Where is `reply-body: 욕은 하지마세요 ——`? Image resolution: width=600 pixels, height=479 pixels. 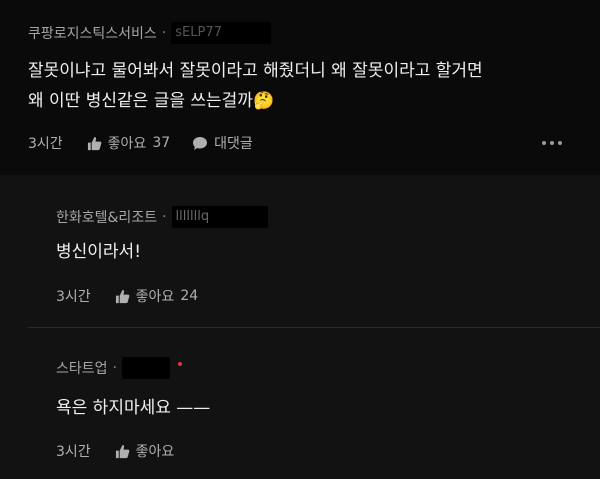
reply-body: 욕은 하지마세요 —— is located at coordinates (133, 408).